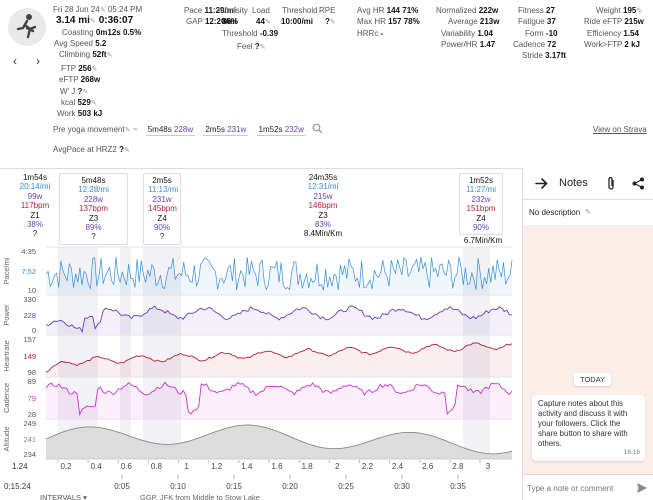 The width and height of the screenshot is (653, 500). What do you see at coordinates (555, 212) in the screenshot?
I see `description-text: No description` at bounding box center [555, 212].